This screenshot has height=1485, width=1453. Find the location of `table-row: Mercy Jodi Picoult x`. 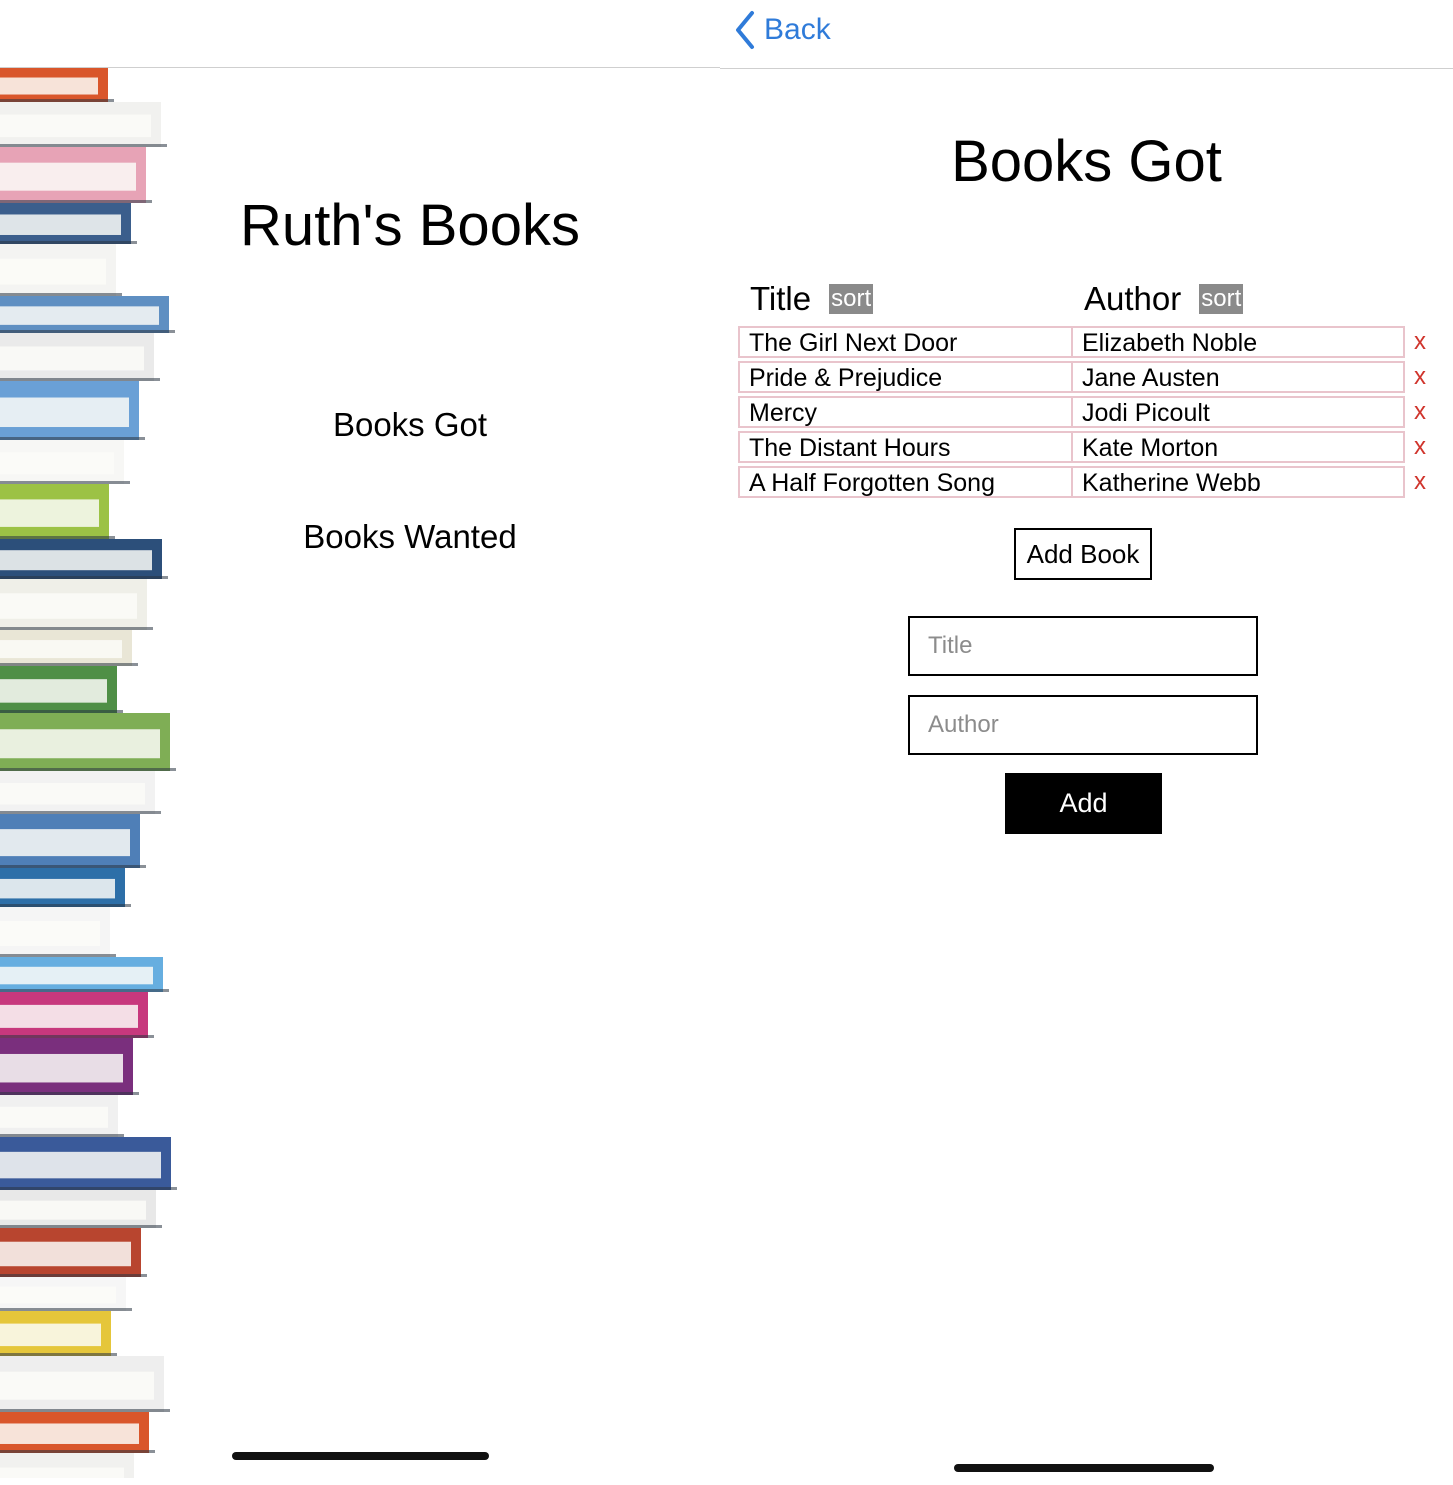

table-row: Mercy Jodi Picoult x is located at coordinates (1082, 413).